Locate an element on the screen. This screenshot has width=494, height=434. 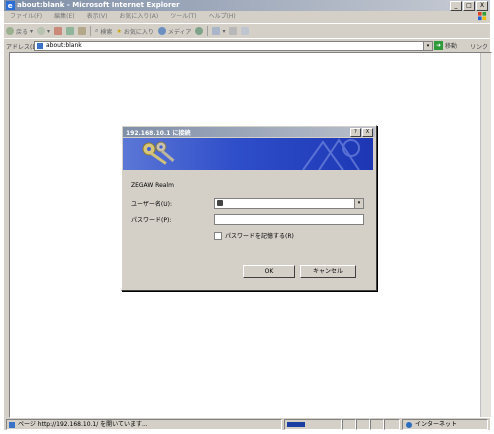
window-controls: _ □ X is located at coordinates (469, 6).